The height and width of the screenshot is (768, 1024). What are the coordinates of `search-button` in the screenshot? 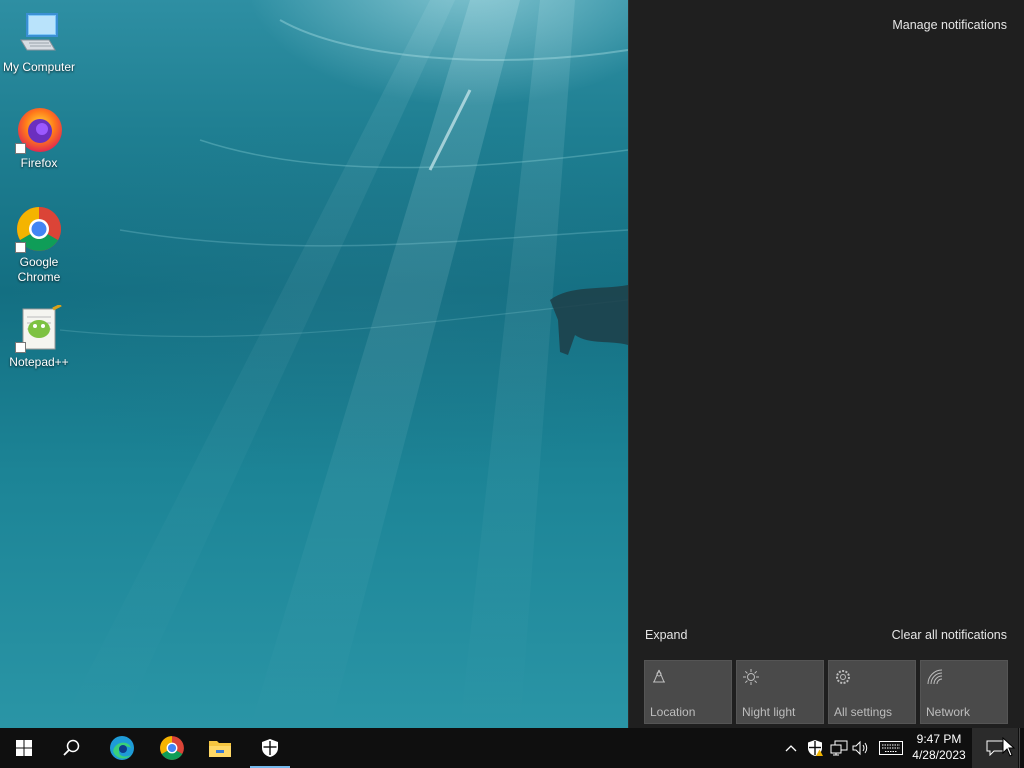 It's located at (72, 748).